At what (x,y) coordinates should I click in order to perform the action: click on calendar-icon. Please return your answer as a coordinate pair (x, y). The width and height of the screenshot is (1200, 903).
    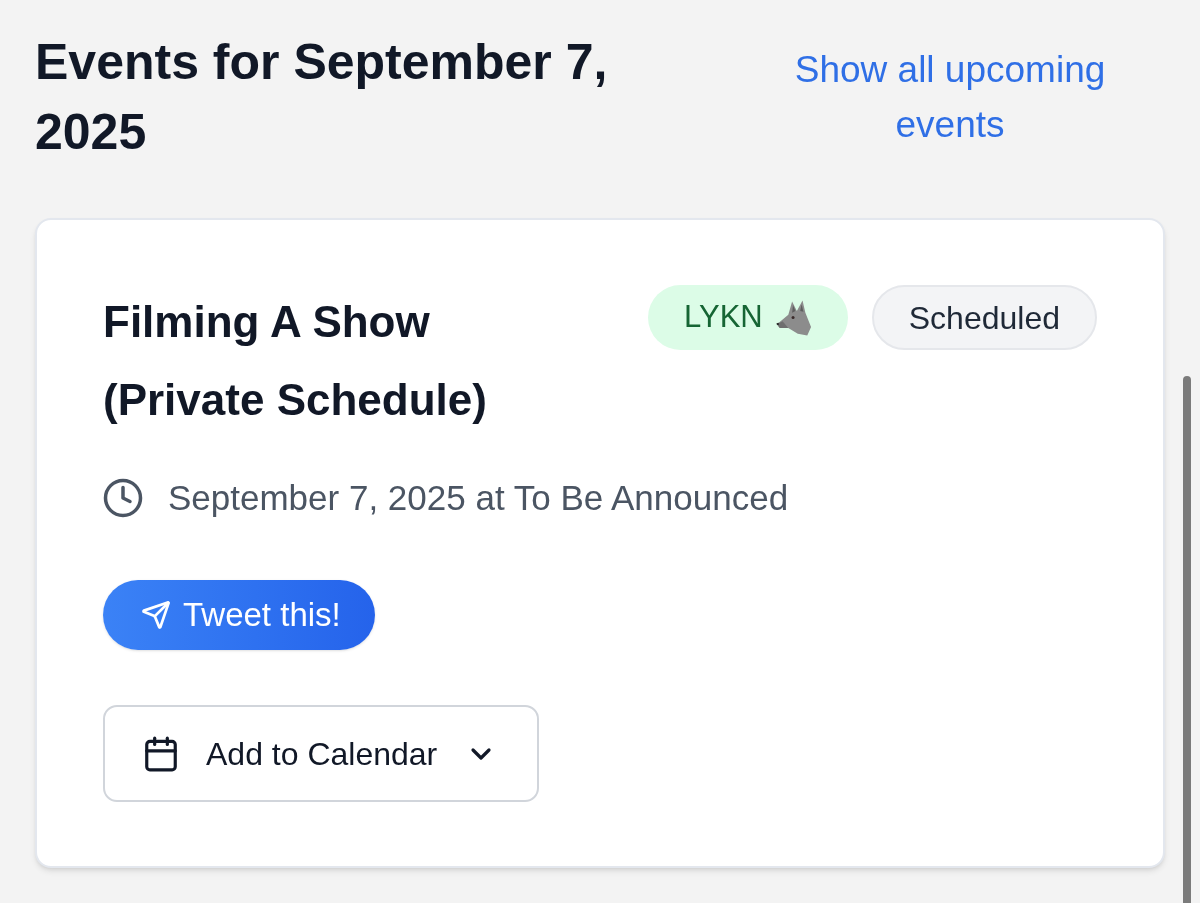
    Looking at the image, I should click on (161, 753).